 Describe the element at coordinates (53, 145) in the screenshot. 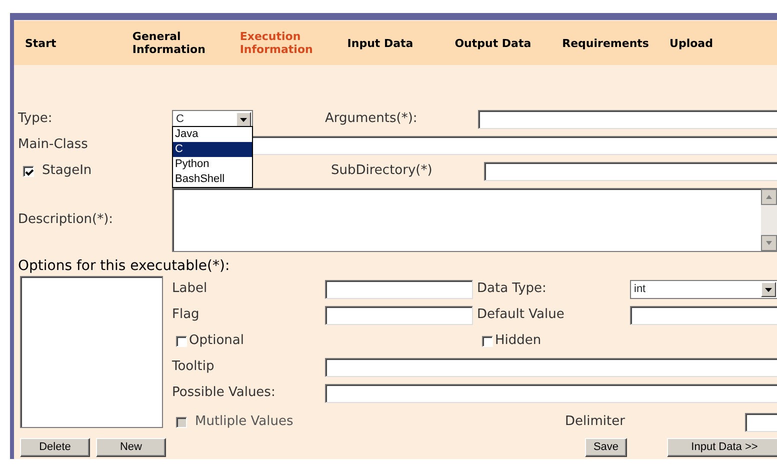

I see `field-label: Main-Class` at that location.